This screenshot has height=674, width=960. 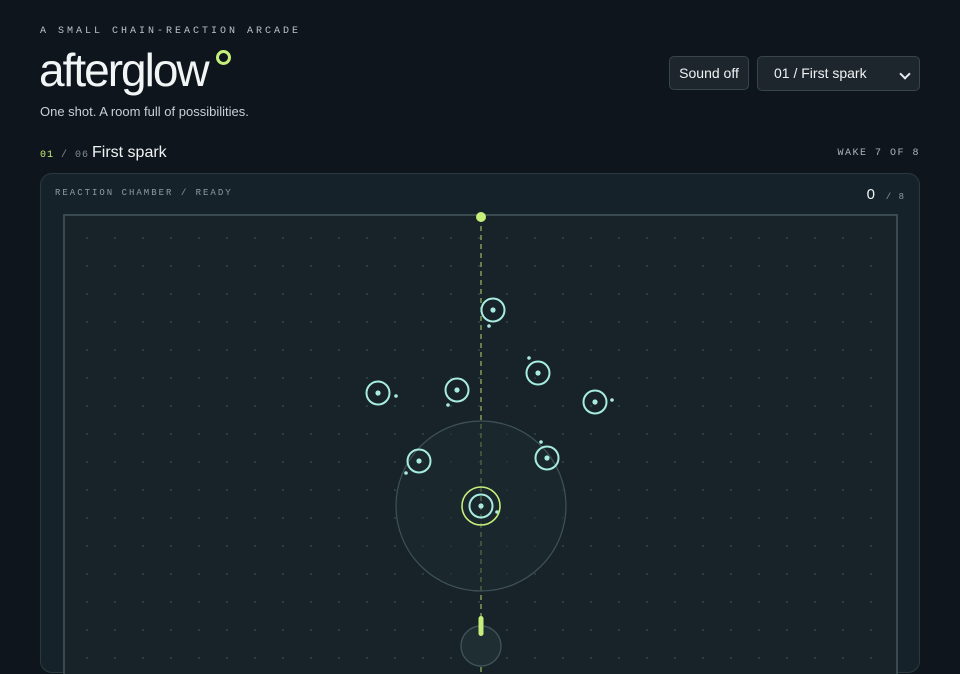 What do you see at coordinates (124, 70) in the screenshot?
I see `app-logo: afterglow` at bounding box center [124, 70].